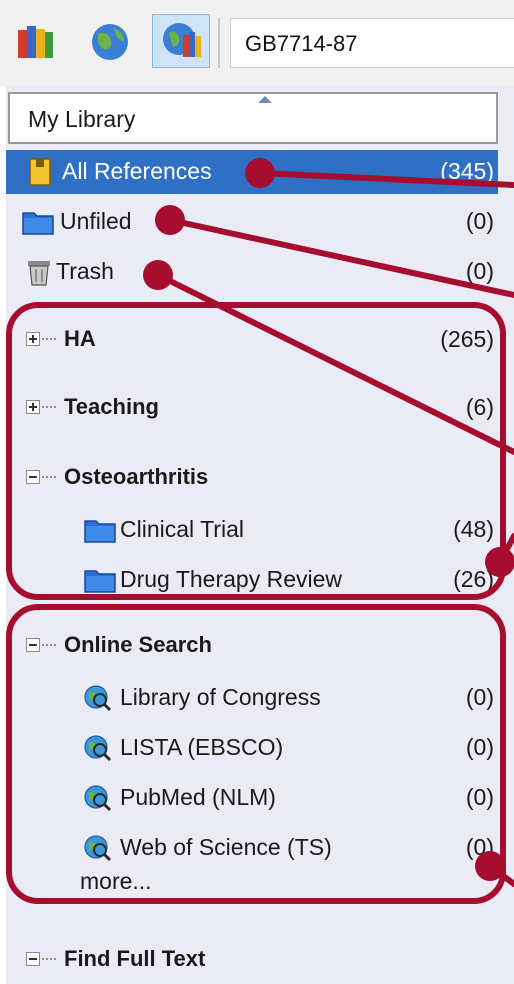 This screenshot has width=514, height=984. I want to click on all-references-count: (345), so click(467, 171).